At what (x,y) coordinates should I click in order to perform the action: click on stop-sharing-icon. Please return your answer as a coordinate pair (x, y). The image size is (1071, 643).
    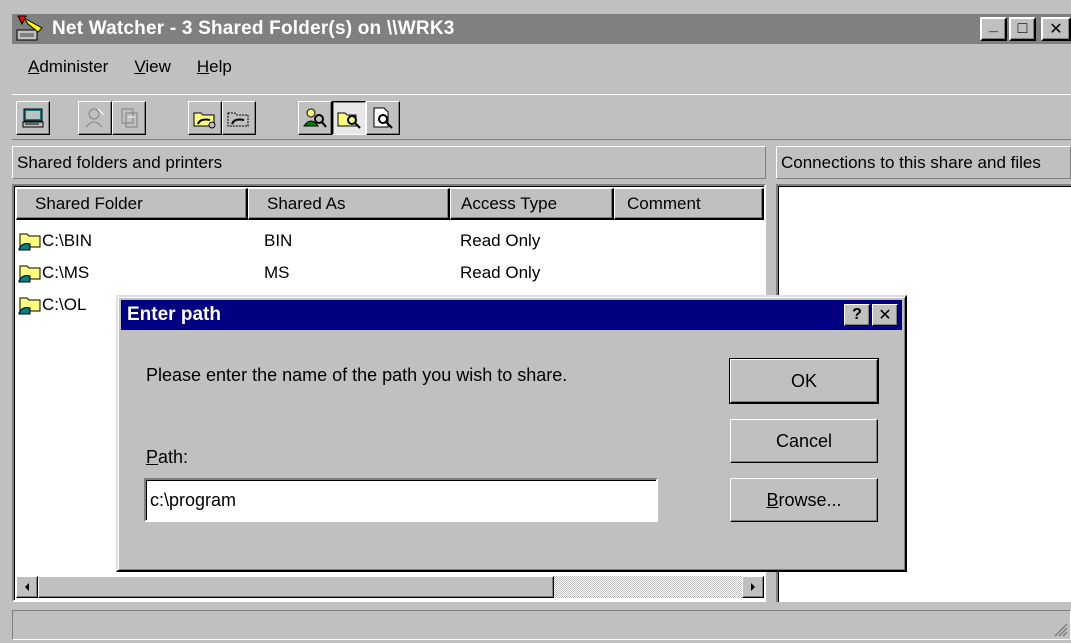
    Looking at the image, I should click on (238, 119).